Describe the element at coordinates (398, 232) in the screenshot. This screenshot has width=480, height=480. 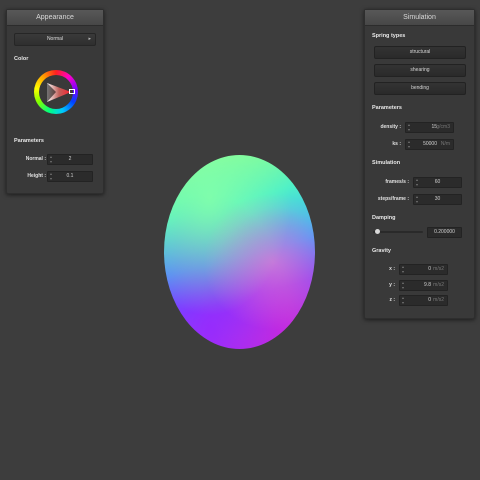
I see `damping-slider` at that location.